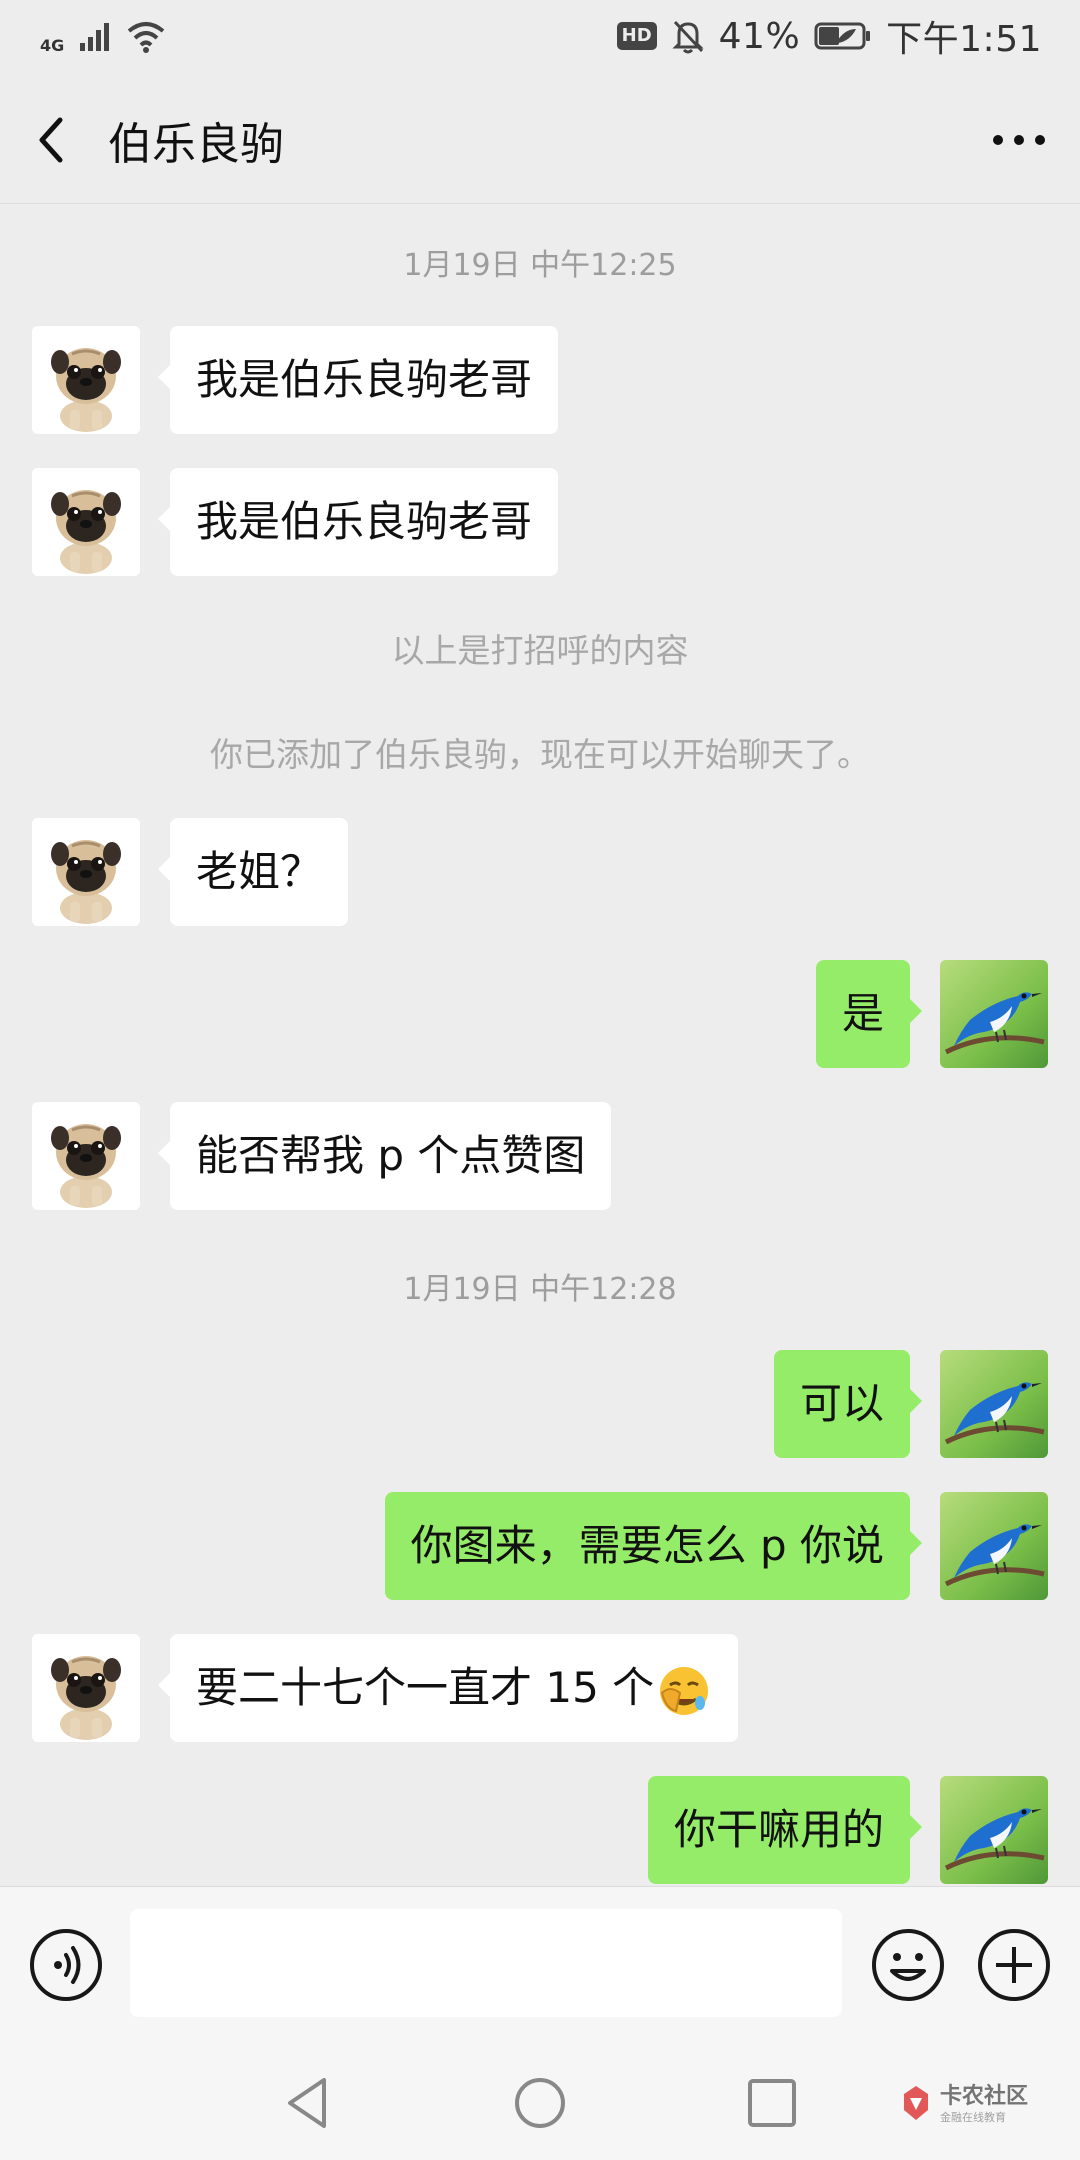 This screenshot has width=1080, height=2160. Describe the element at coordinates (95, 37) in the screenshot. I see `signal-icon` at that location.